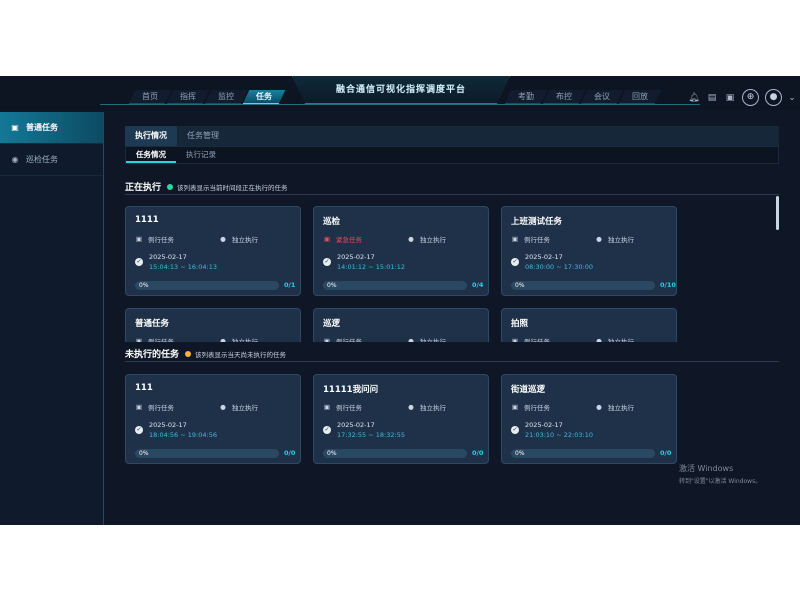  Describe the element at coordinates (188, 97) in the screenshot. I see `nav-command: 指挥` at that location.